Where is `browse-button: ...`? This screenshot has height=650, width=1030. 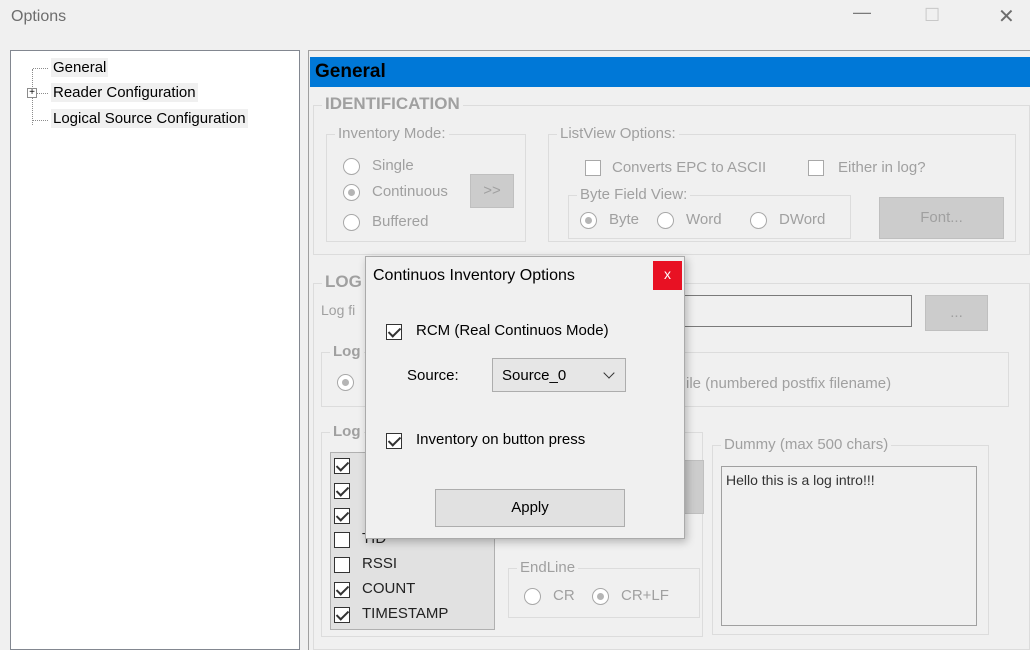
browse-button: ... is located at coordinates (956, 313).